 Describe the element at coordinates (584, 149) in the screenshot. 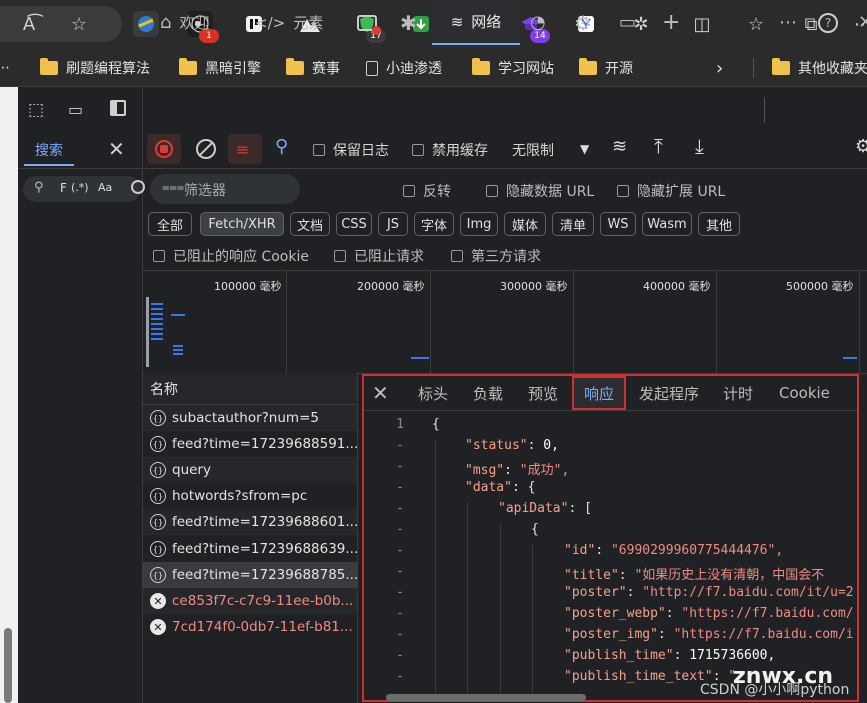

I see `dropdown-arrow-icon: ▼` at that location.